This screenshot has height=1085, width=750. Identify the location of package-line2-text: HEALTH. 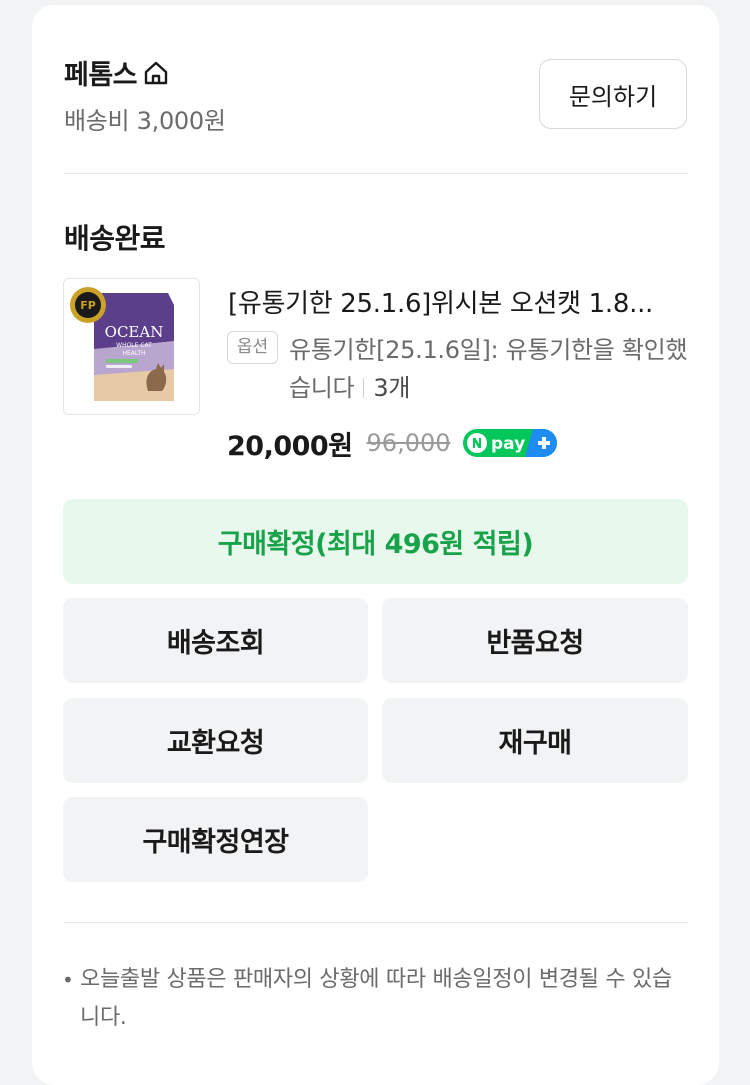
(133, 353).